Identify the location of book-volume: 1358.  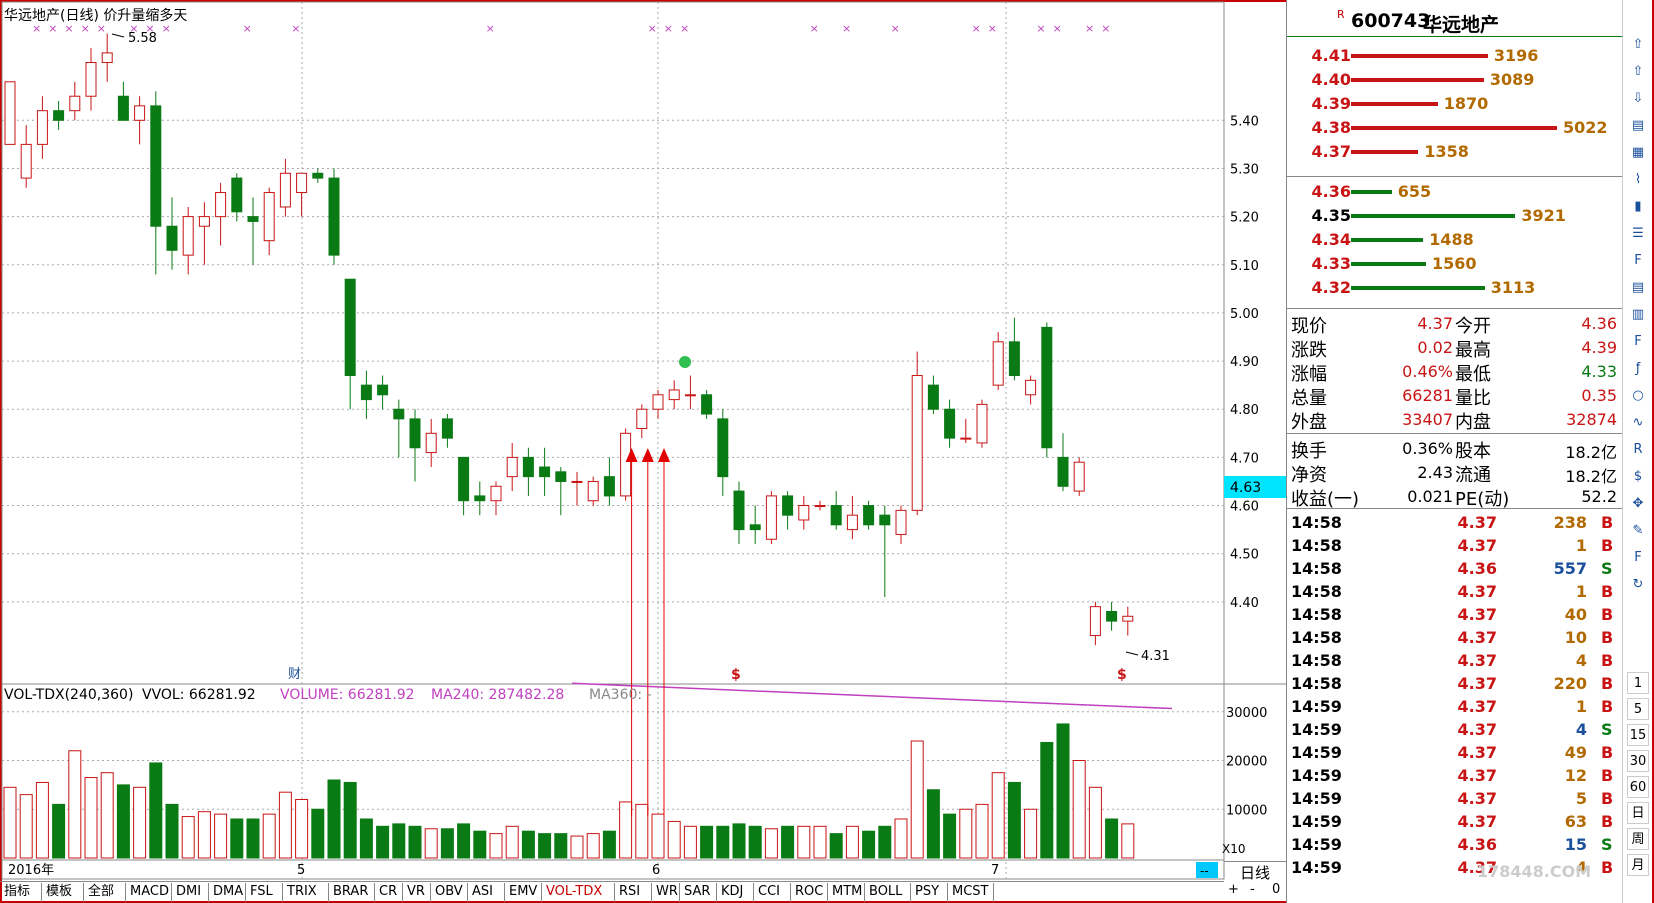
(1446, 151).